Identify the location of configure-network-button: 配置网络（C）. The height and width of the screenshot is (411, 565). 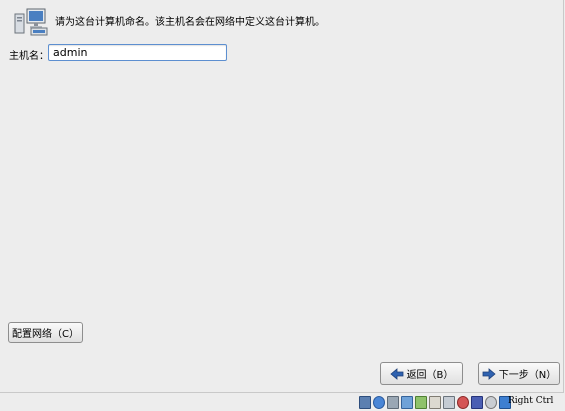
(45, 332).